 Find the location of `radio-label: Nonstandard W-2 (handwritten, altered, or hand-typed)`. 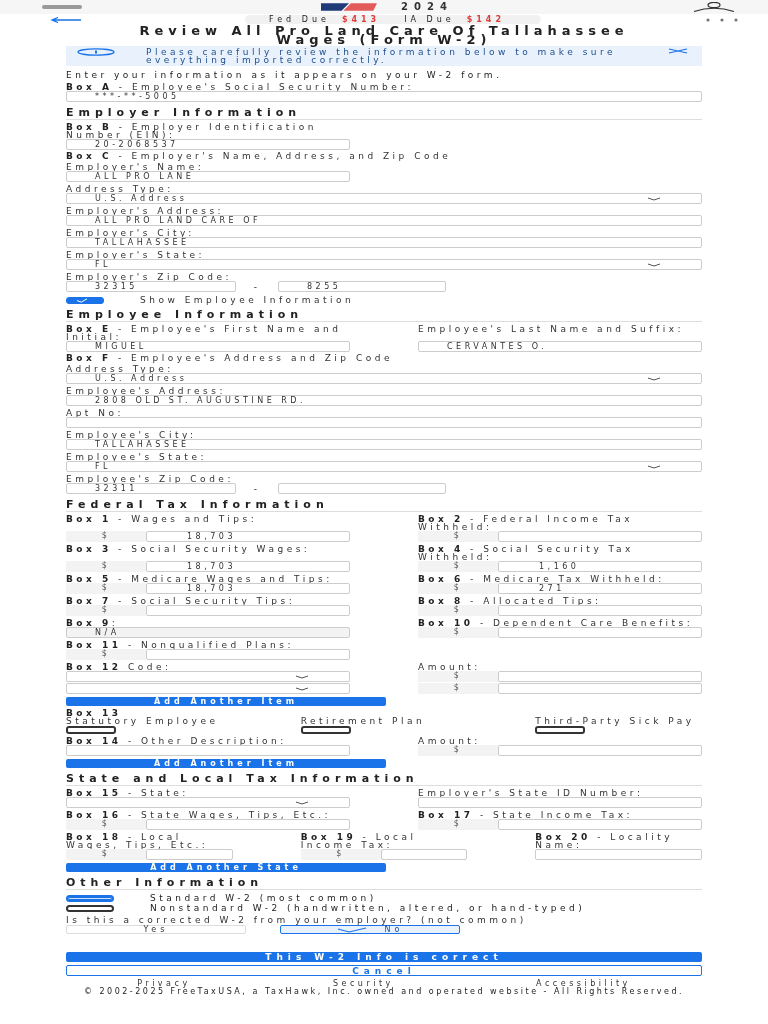

radio-label: Nonstandard W-2 (handwritten, altered, or hand-typed) is located at coordinates (368, 908).